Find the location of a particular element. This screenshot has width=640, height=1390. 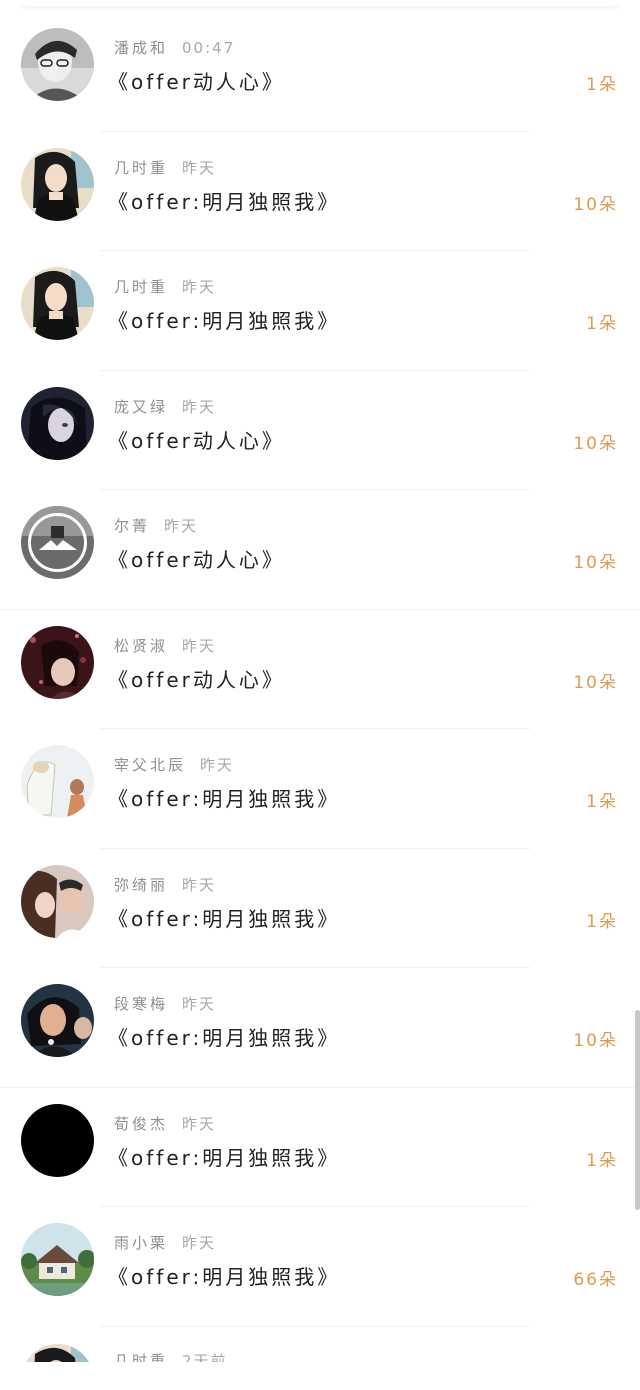

sender-name: 雨小栗 is located at coordinates (141, 1243).